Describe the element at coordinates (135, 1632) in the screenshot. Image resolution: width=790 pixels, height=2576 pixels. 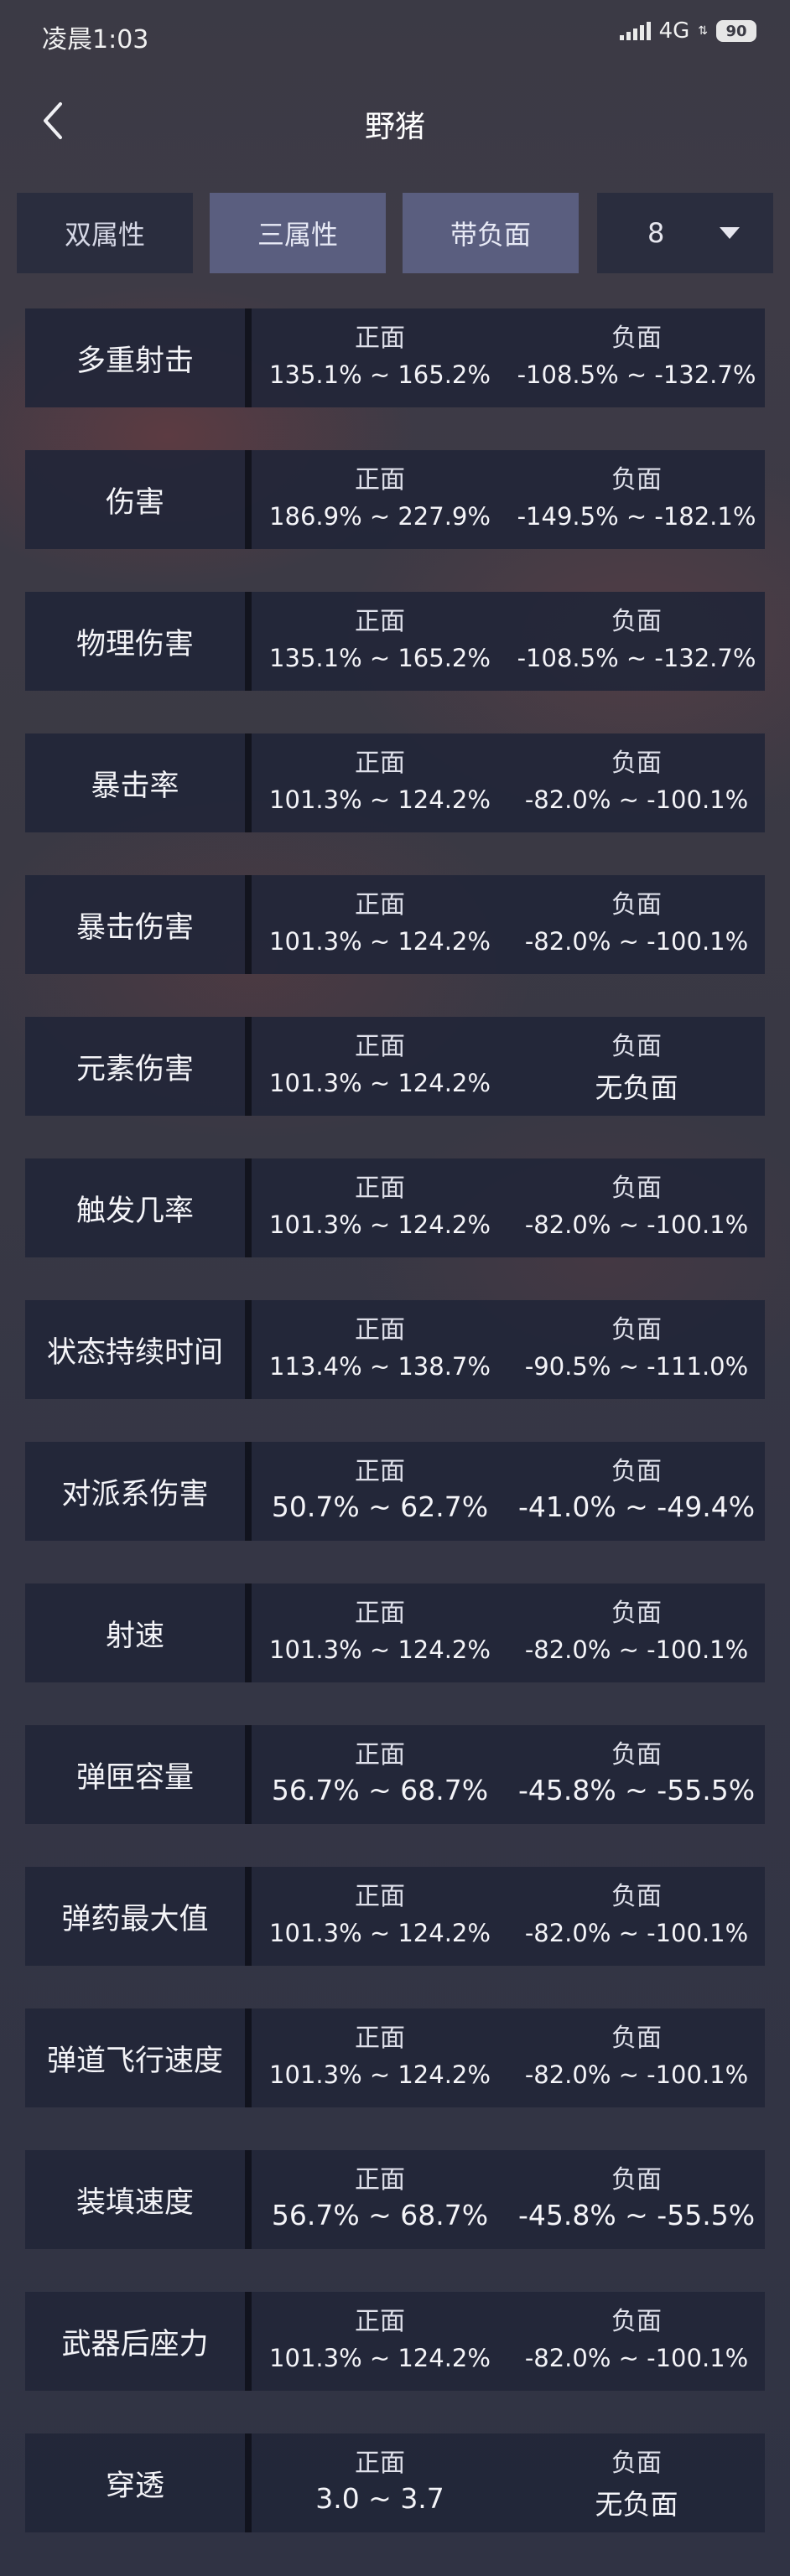
I see `attribute-name: 射速` at that location.